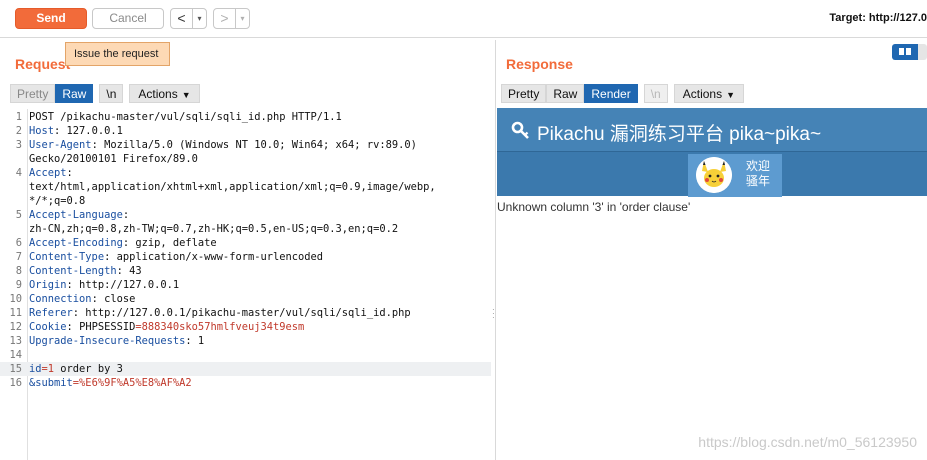 The width and height of the screenshot is (927, 460). I want to click on target-label: Target: http://127.0, so click(878, 18).